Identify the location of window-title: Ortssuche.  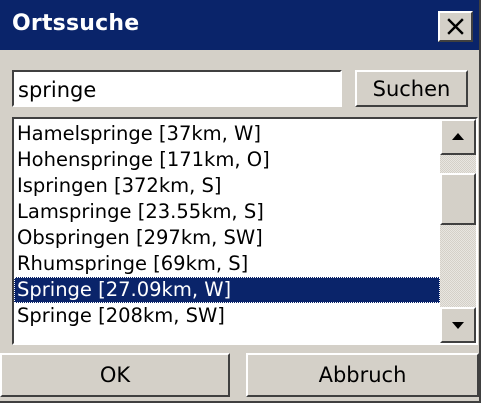
(76, 23).